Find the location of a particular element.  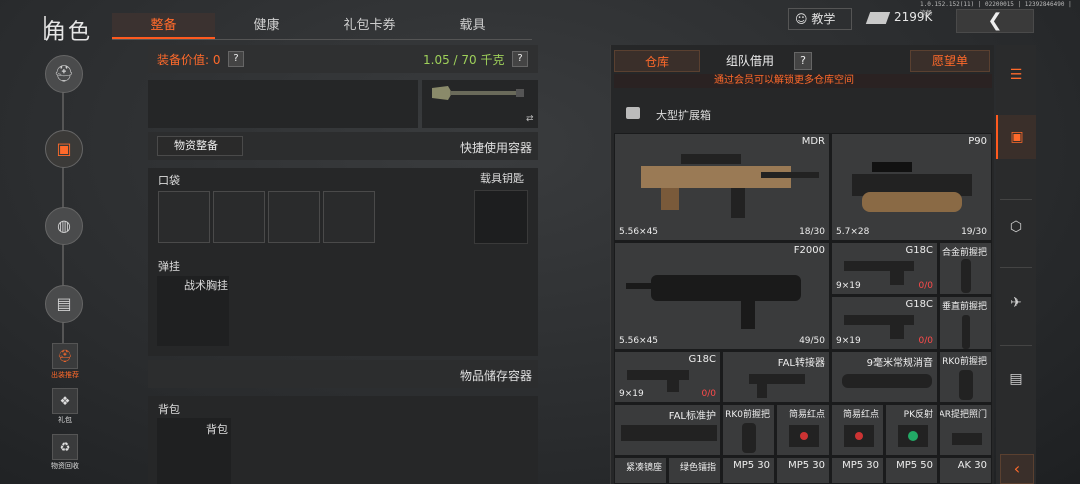

item-alloy-grip: 合金前握把 is located at coordinates (965, 268).